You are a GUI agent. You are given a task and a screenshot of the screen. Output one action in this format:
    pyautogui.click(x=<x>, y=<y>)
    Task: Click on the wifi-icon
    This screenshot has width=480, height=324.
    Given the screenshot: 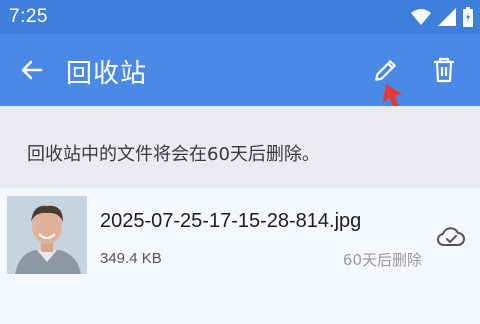 What is the action you would take?
    pyautogui.click(x=421, y=17)
    